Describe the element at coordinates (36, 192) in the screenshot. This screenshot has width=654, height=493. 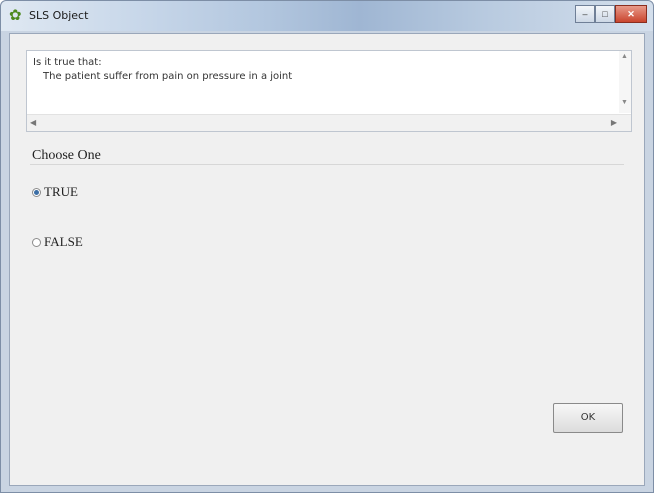
I see `radio-true` at that location.